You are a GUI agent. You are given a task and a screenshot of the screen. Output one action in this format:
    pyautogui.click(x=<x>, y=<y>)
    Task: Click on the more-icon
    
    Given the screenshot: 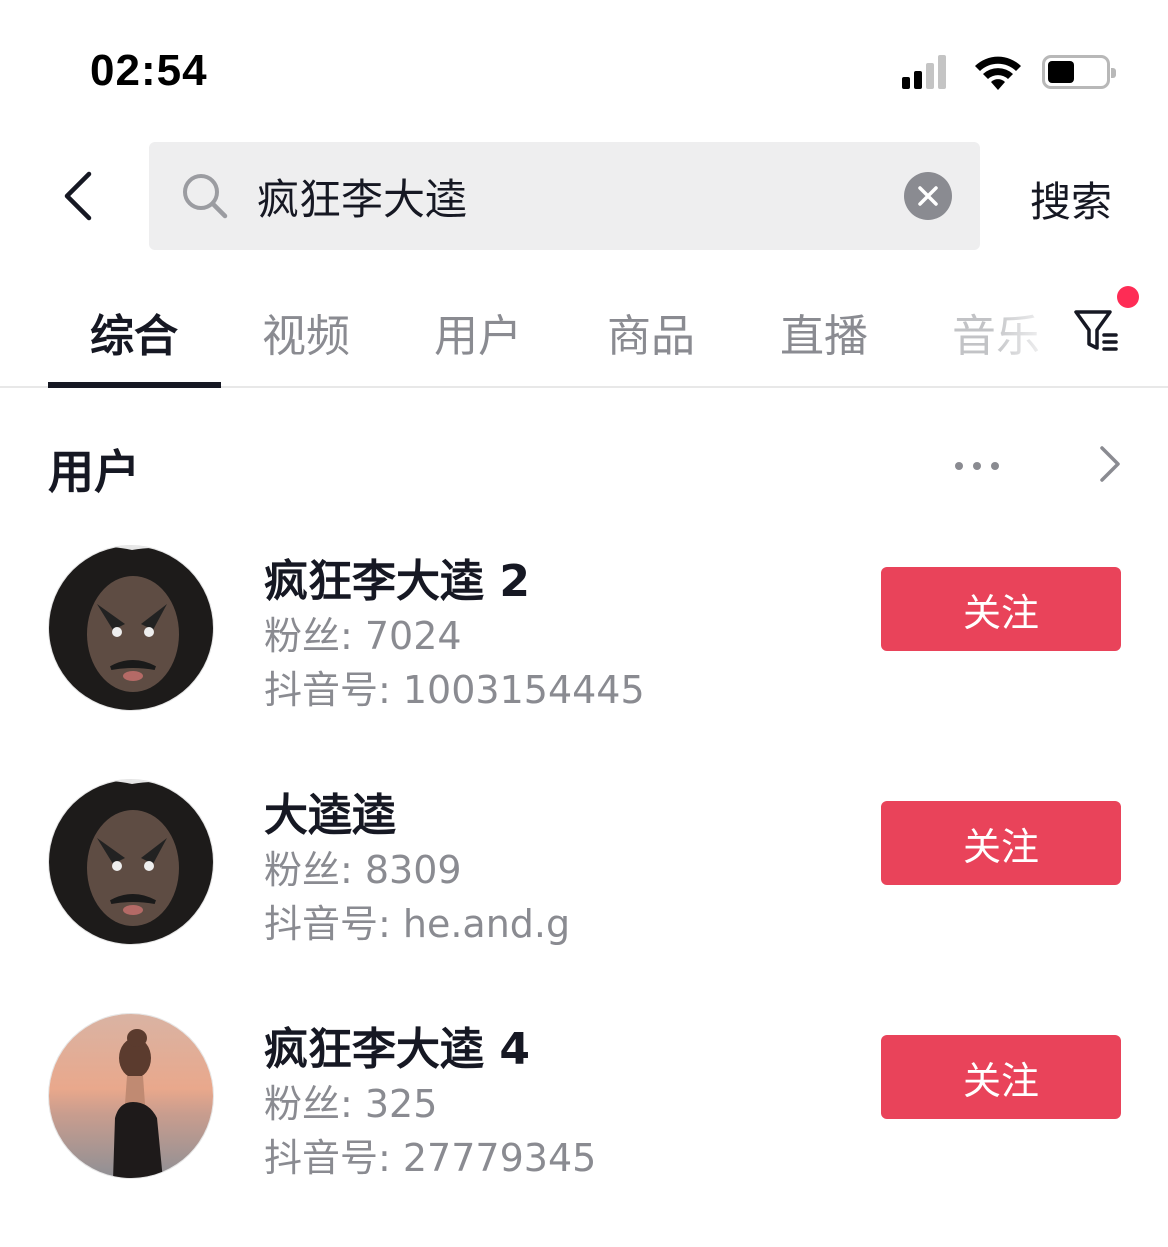 What is the action you would take?
    pyautogui.click(x=977, y=466)
    